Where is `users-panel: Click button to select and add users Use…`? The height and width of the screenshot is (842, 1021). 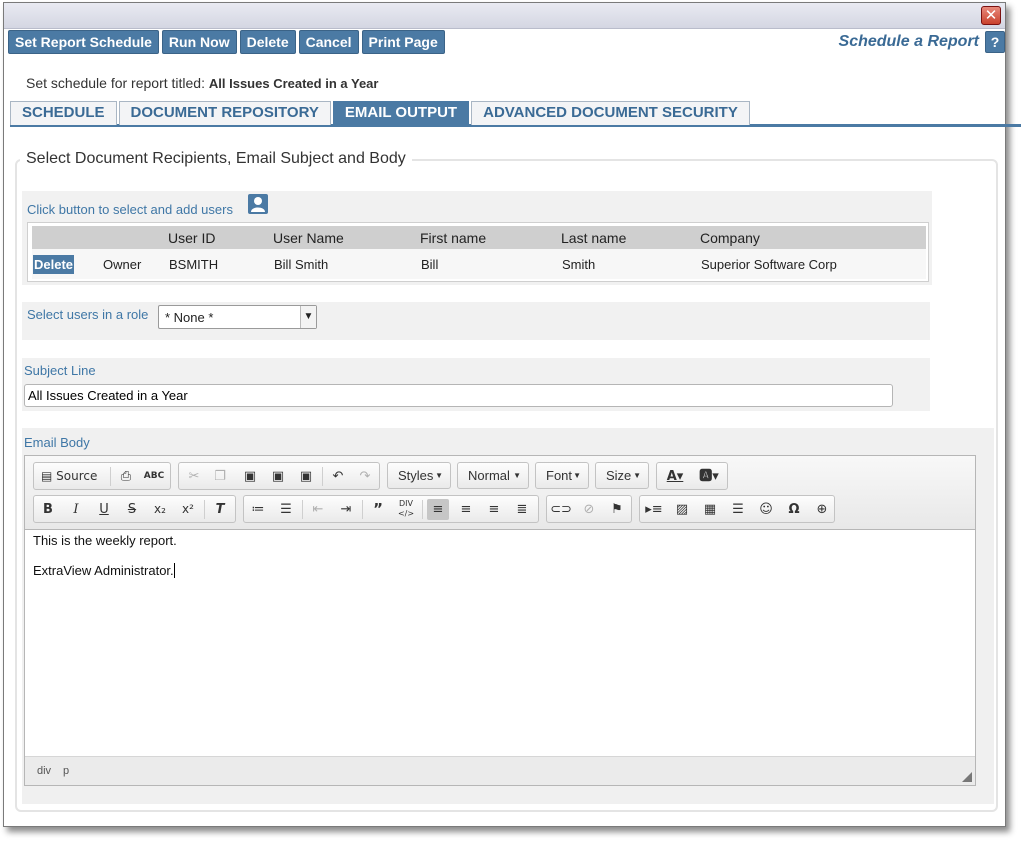
users-panel: Click button to select and add users Use… is located at coordinates (477, 238).